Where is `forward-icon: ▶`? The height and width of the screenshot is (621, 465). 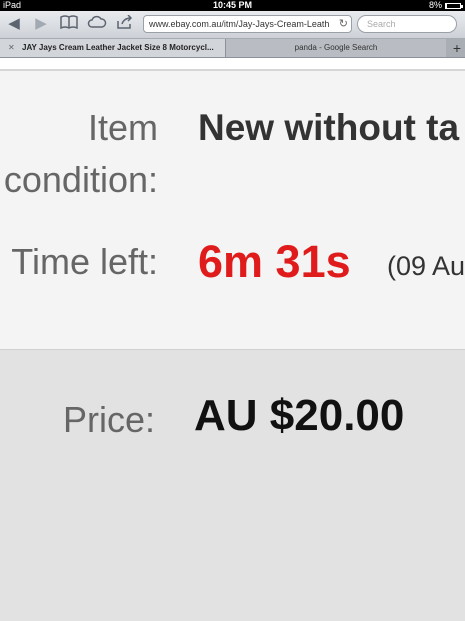
forward-icon: ▶ is located at coordinates (41, 24).